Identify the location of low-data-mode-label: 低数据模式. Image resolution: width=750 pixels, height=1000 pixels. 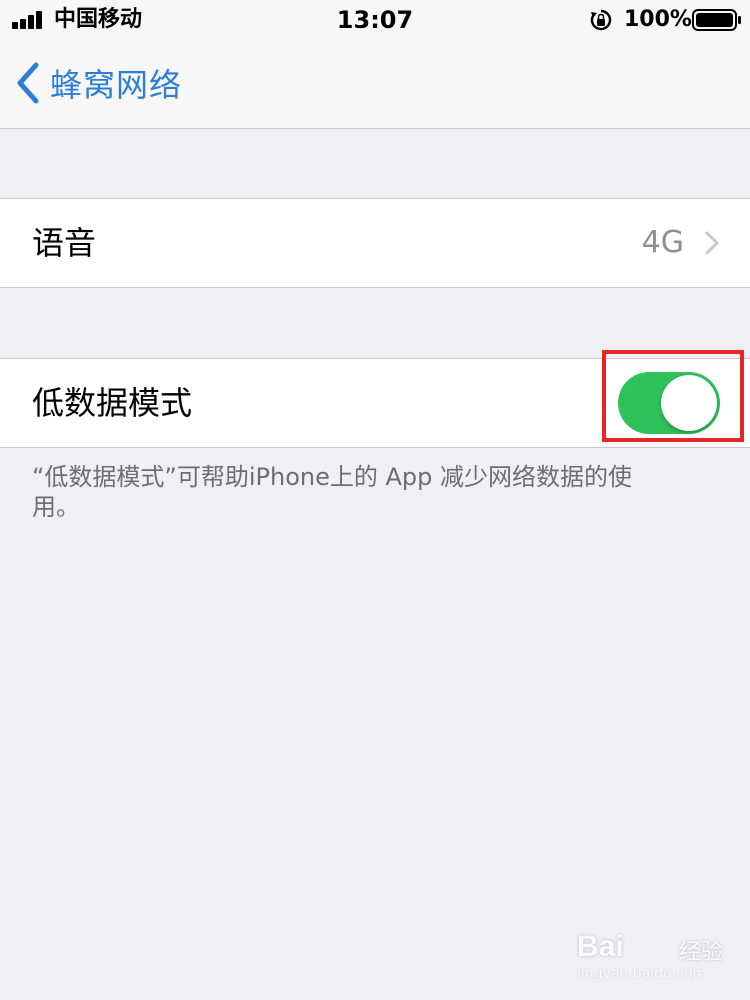
(112, 403).